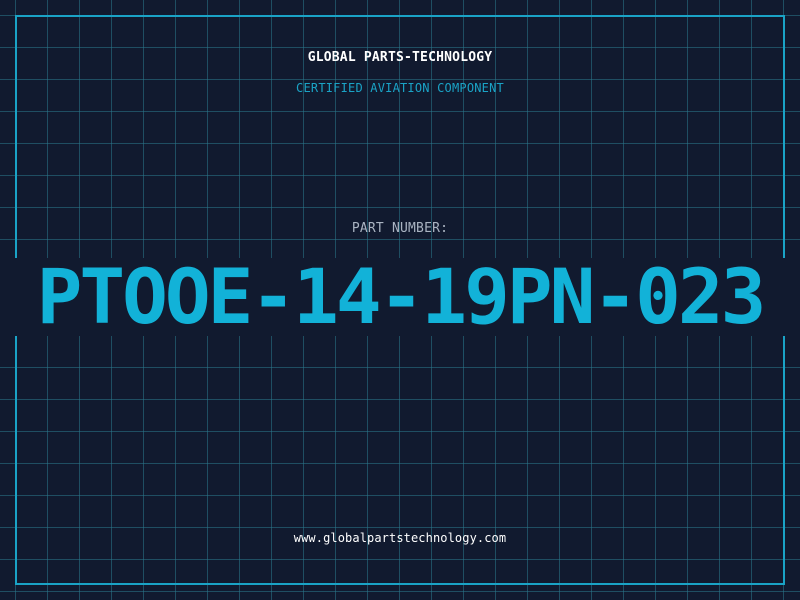 This screenshot has height=600, width=800. I want to click on part-number-label: PART NUMBER:, so click(400, 228).